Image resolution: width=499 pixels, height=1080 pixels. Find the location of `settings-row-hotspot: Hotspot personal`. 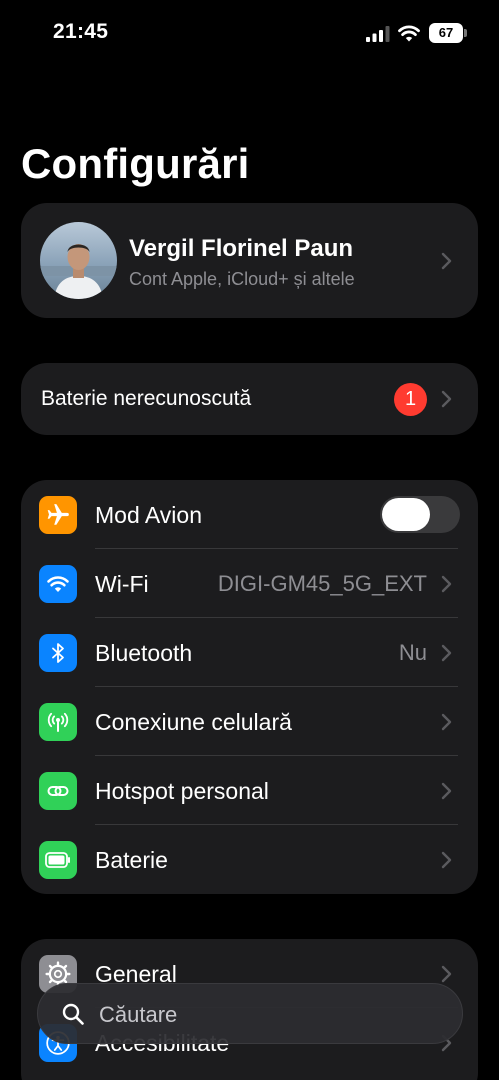

settings-row-hotspot: Hotspot personal is located at coordinates (249, 790).